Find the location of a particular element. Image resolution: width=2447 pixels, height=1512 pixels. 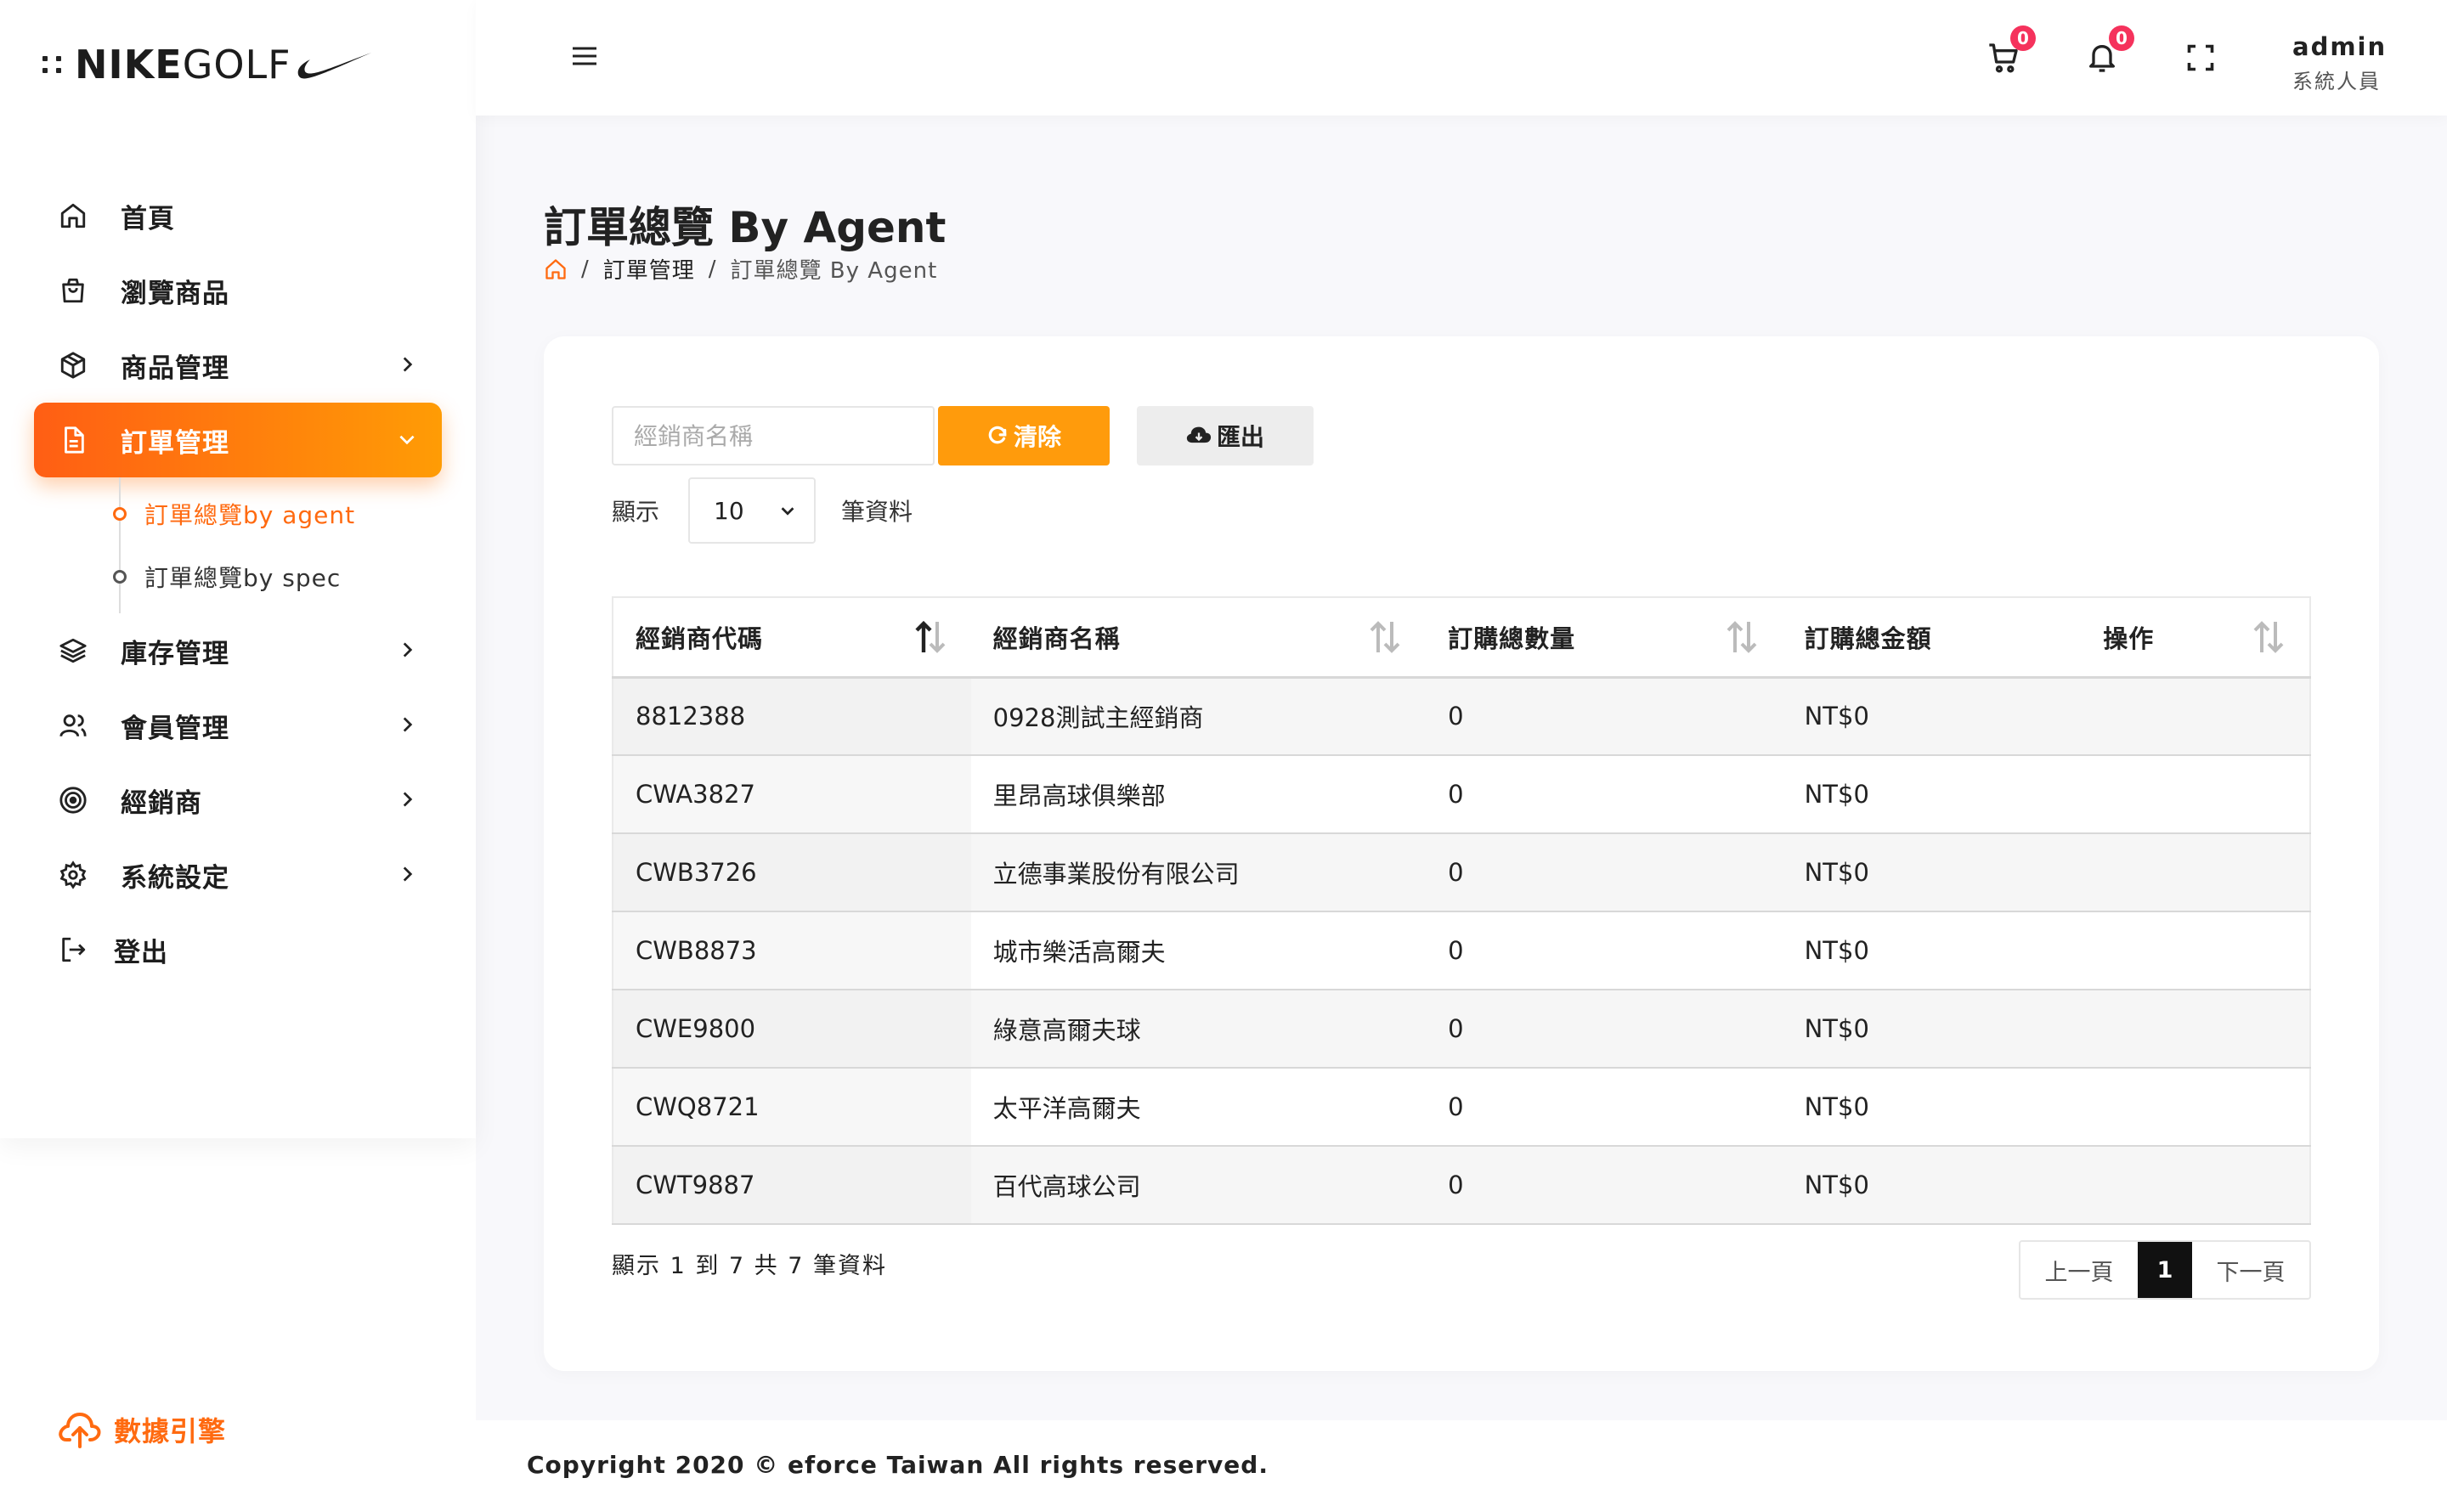

column-header-dealer-code: 經銷商代碼 is located at coordinates (792, 637).